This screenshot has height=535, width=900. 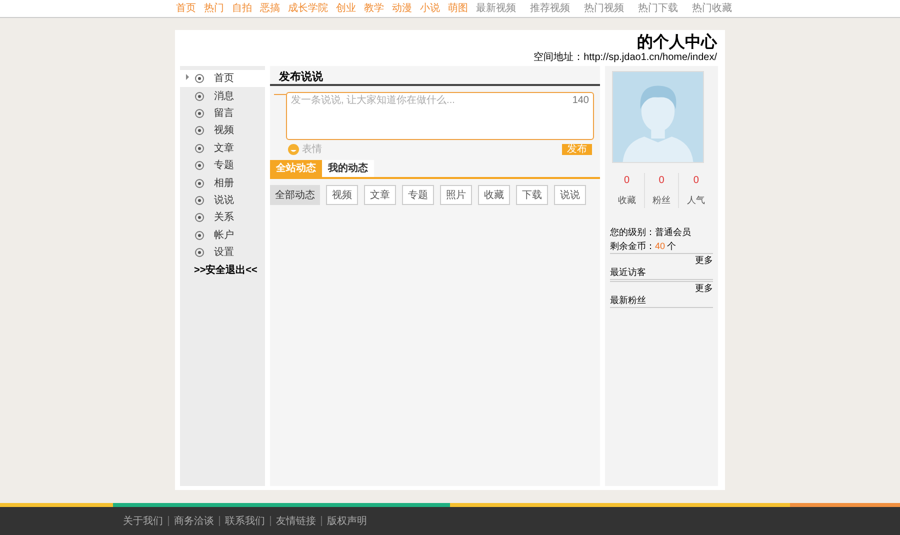 I want to click on sidebar-item: 设置, so click(x=222, y=253).